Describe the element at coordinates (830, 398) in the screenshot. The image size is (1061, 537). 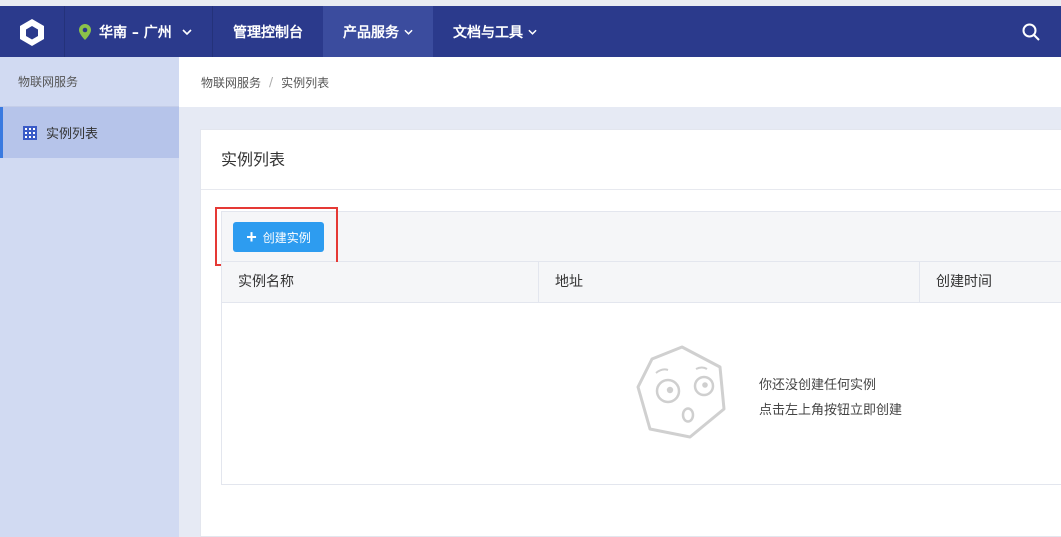
I see `empty-state-message: 你还没创建任何实例 点击左上角按钮立即创建` at that location.